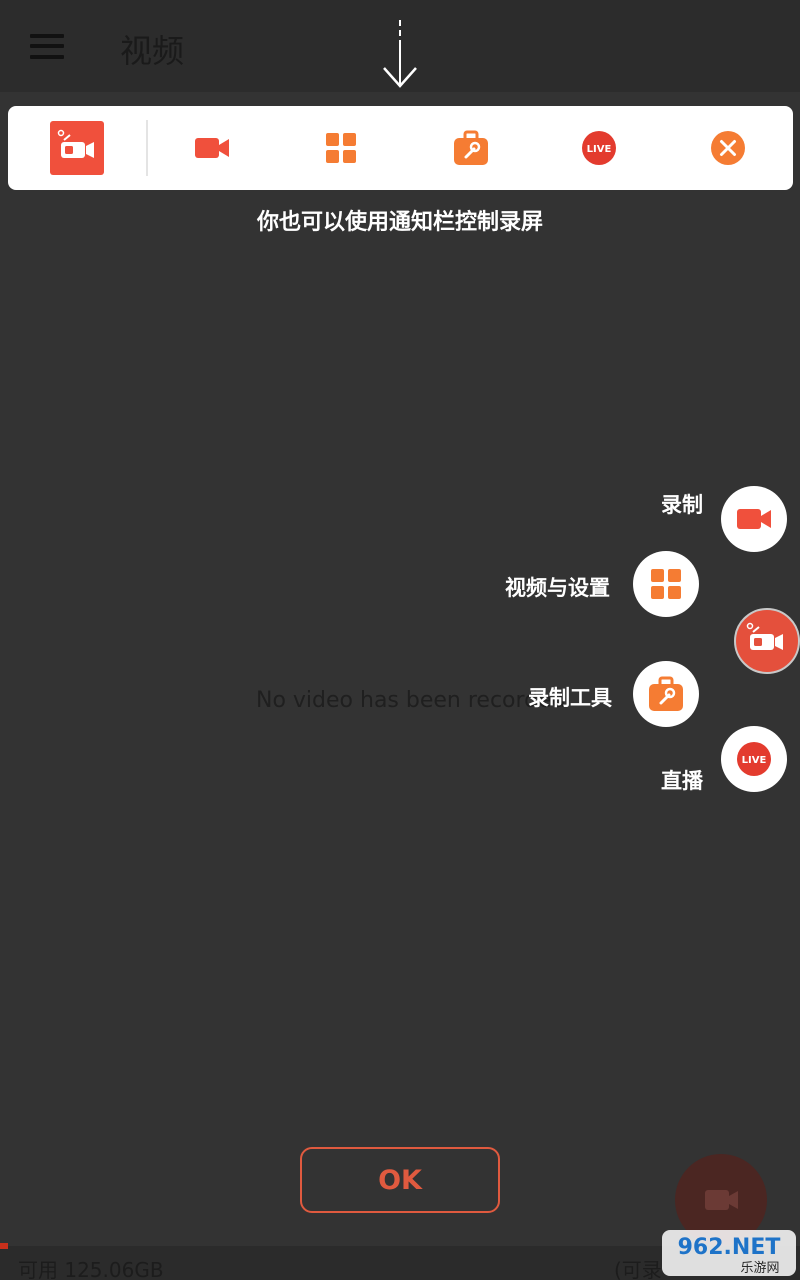  I want to click on live-badge-text: LIVE, so click(754, 760).